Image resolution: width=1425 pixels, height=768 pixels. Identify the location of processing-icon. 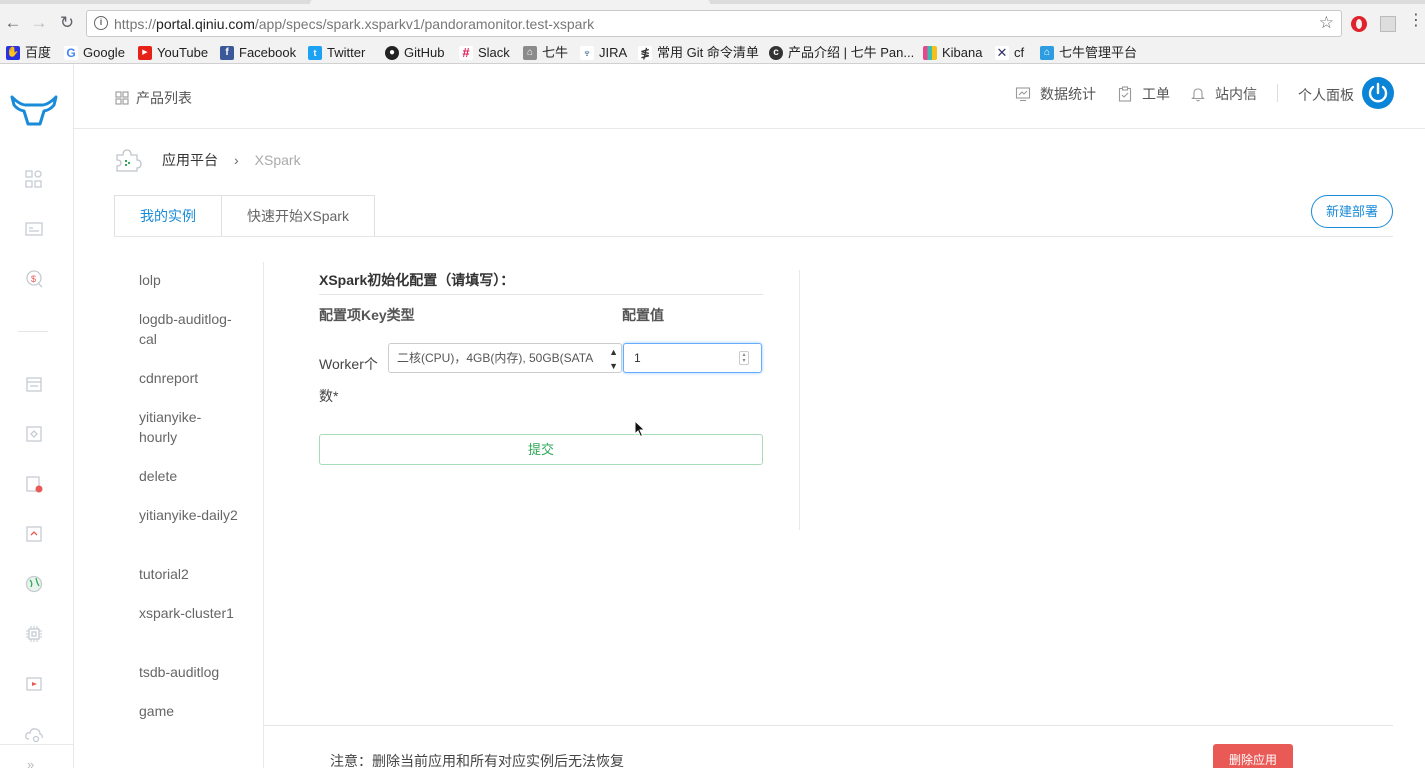
(34, 434).